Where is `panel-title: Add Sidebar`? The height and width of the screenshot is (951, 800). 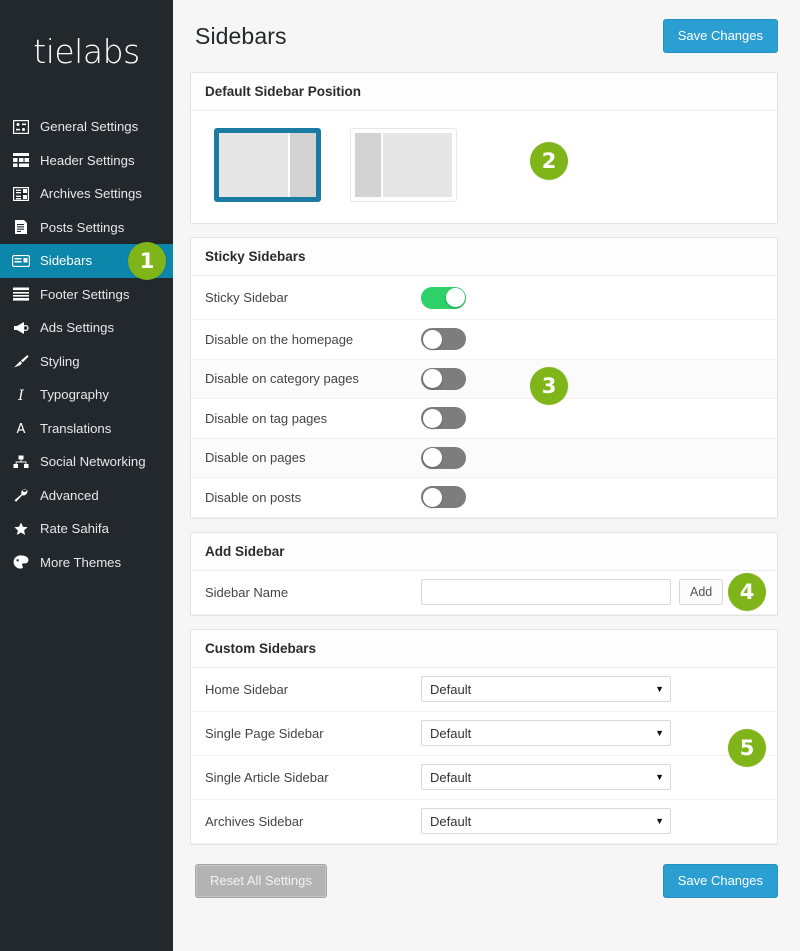 panel-title: Add Sidebar is located at coordinates (484, 551).